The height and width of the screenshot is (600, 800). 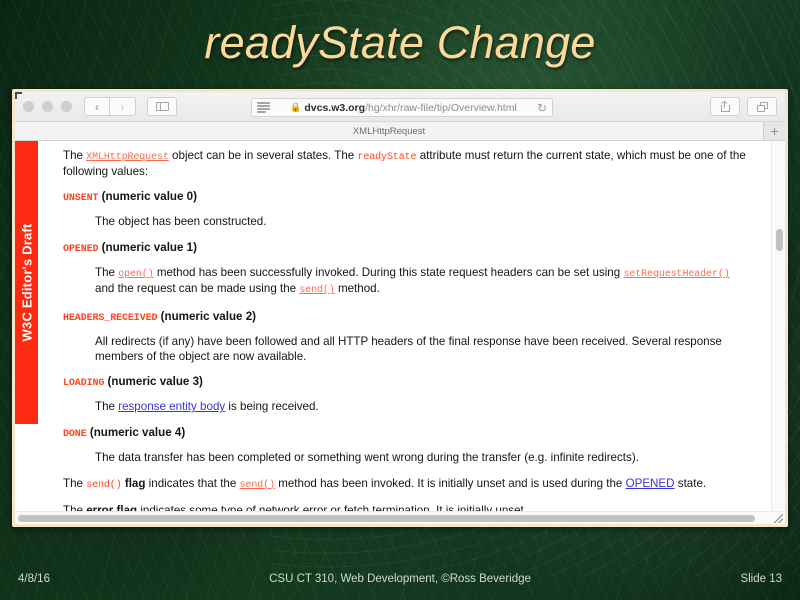 What do you see at coordinates (107, 407) in the screenshot?
I see `loading-text-a: The` at bounding box center [107, 407].